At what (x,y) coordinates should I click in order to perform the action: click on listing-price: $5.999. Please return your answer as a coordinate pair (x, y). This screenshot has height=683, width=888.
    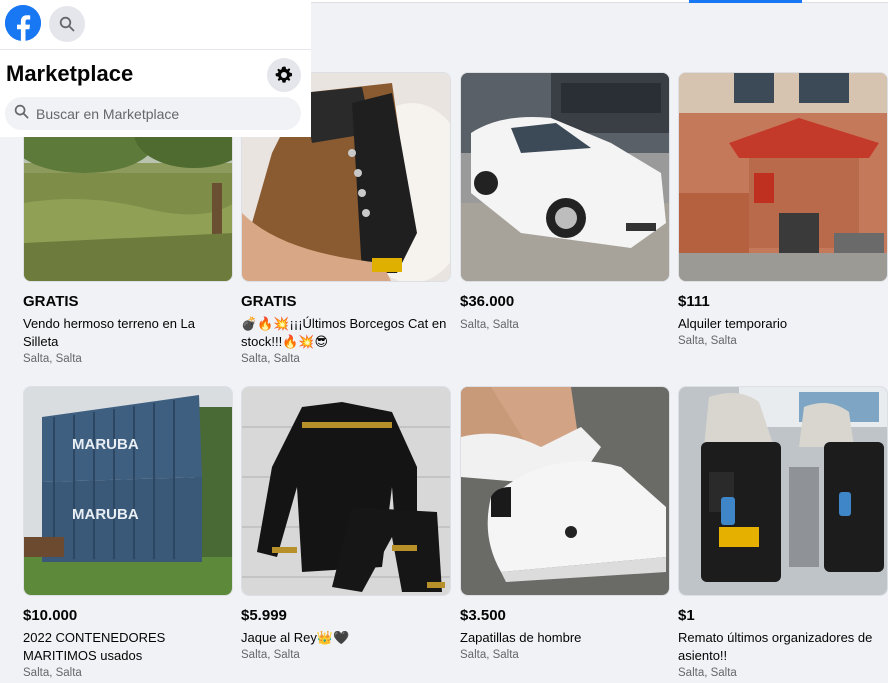
    Looking at the image, I should click on (264, 615).